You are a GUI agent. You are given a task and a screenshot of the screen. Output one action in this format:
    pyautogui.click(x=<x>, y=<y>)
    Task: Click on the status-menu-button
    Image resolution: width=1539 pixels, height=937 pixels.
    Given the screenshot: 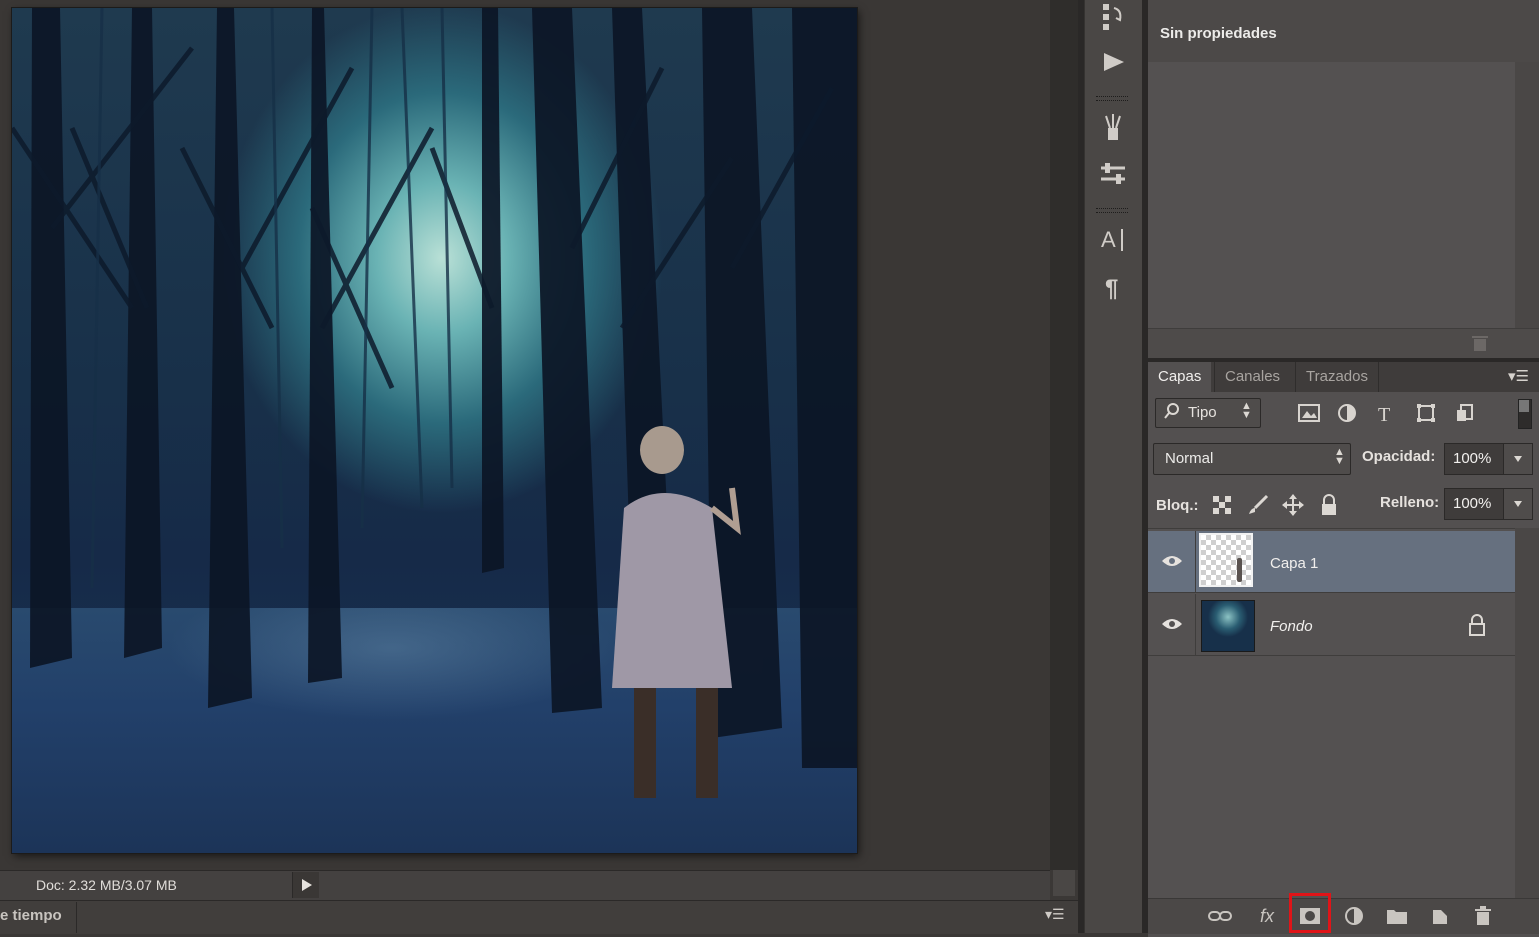 What is the action you would take?
    pyautogui.click(x=305, y=885)
    